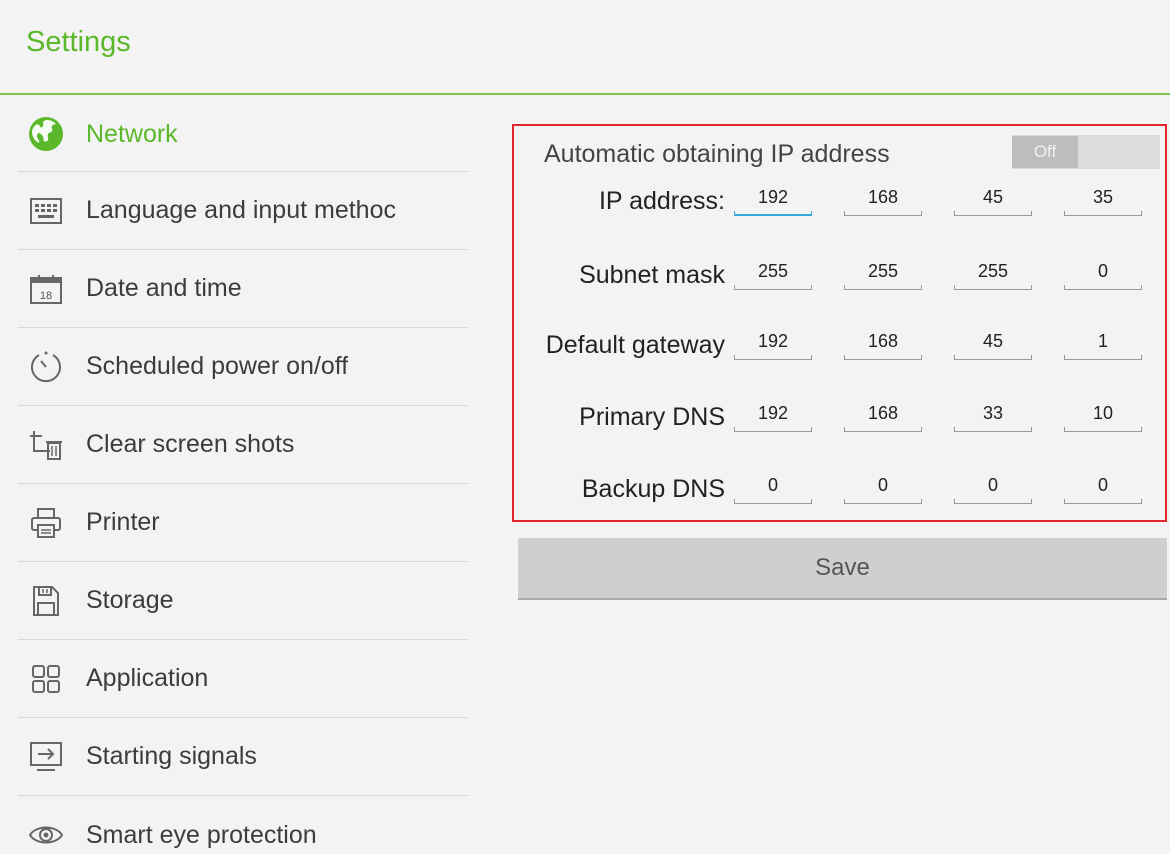  Describe the element at coordinates (883, 196) in the screenshot. I see `ip-octet-2: 168` at that location.